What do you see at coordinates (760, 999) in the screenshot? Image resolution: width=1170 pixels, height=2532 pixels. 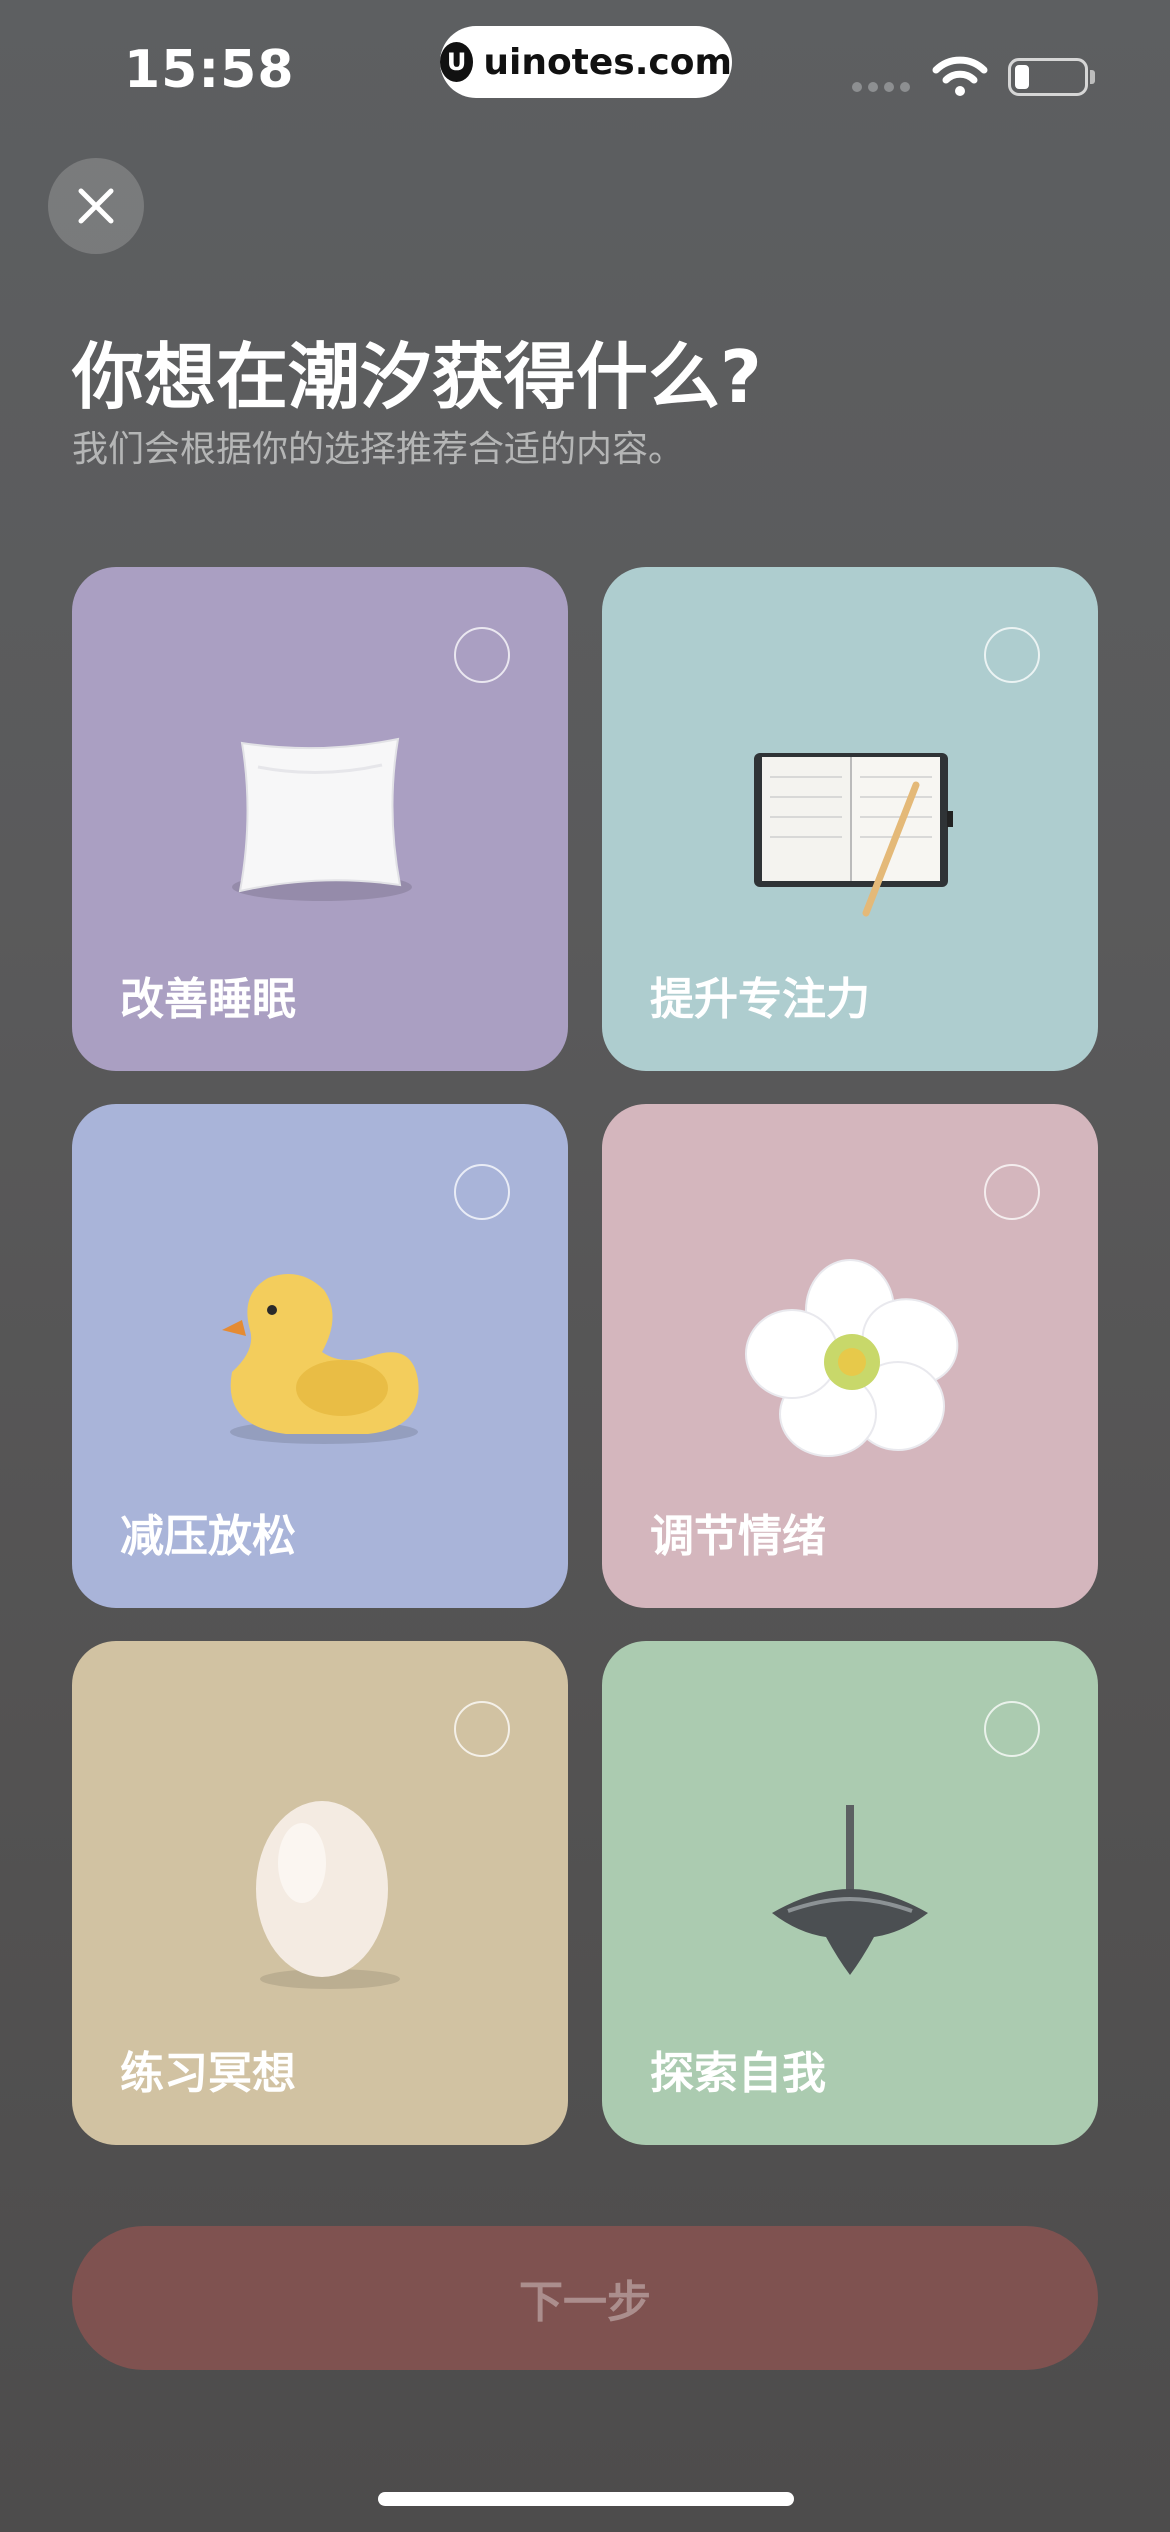 I see `option-label: 提升专注力` at bounding box center [760, 999].